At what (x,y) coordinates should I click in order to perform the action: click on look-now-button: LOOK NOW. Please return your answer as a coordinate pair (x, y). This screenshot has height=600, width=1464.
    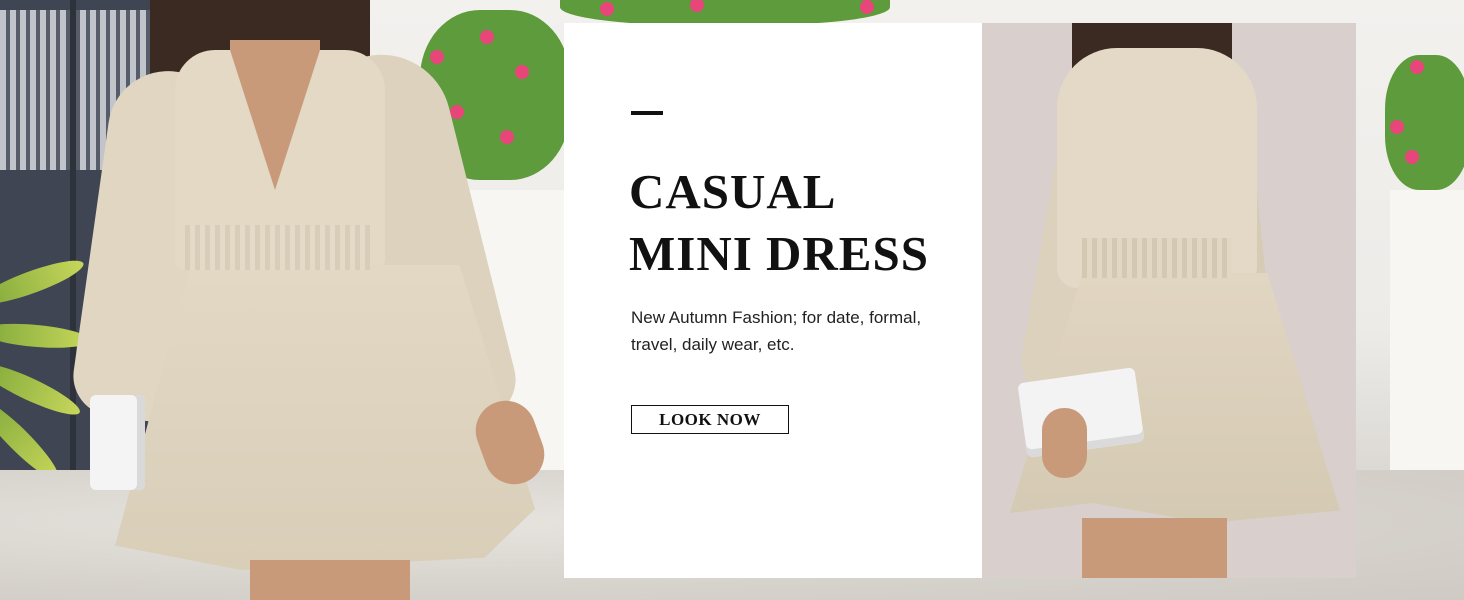
    Looking at the image, I should click on (710, 419).